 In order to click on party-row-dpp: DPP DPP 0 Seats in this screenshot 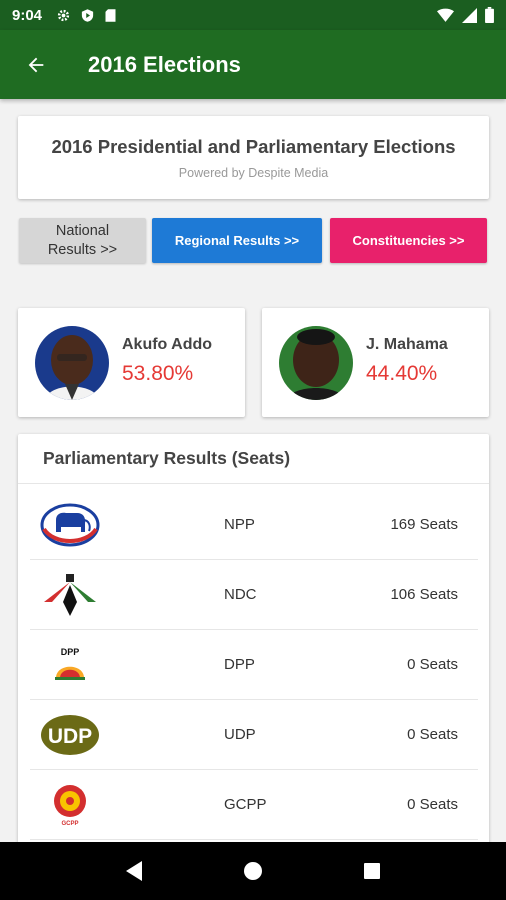, I will do `click(254, 665)`.